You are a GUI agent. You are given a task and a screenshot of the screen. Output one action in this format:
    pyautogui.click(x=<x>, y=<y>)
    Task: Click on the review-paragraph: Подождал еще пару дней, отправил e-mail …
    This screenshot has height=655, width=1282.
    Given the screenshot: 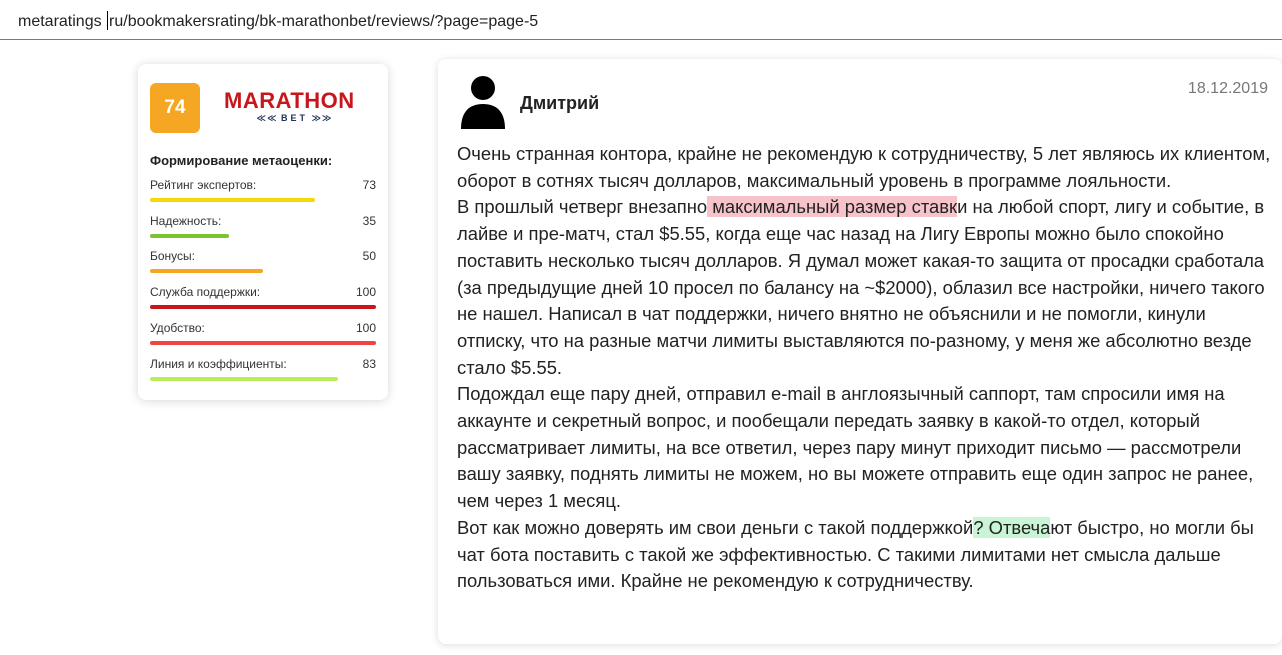 What is the action you would take?
    pyautogui.click(x=867, y=448)
    